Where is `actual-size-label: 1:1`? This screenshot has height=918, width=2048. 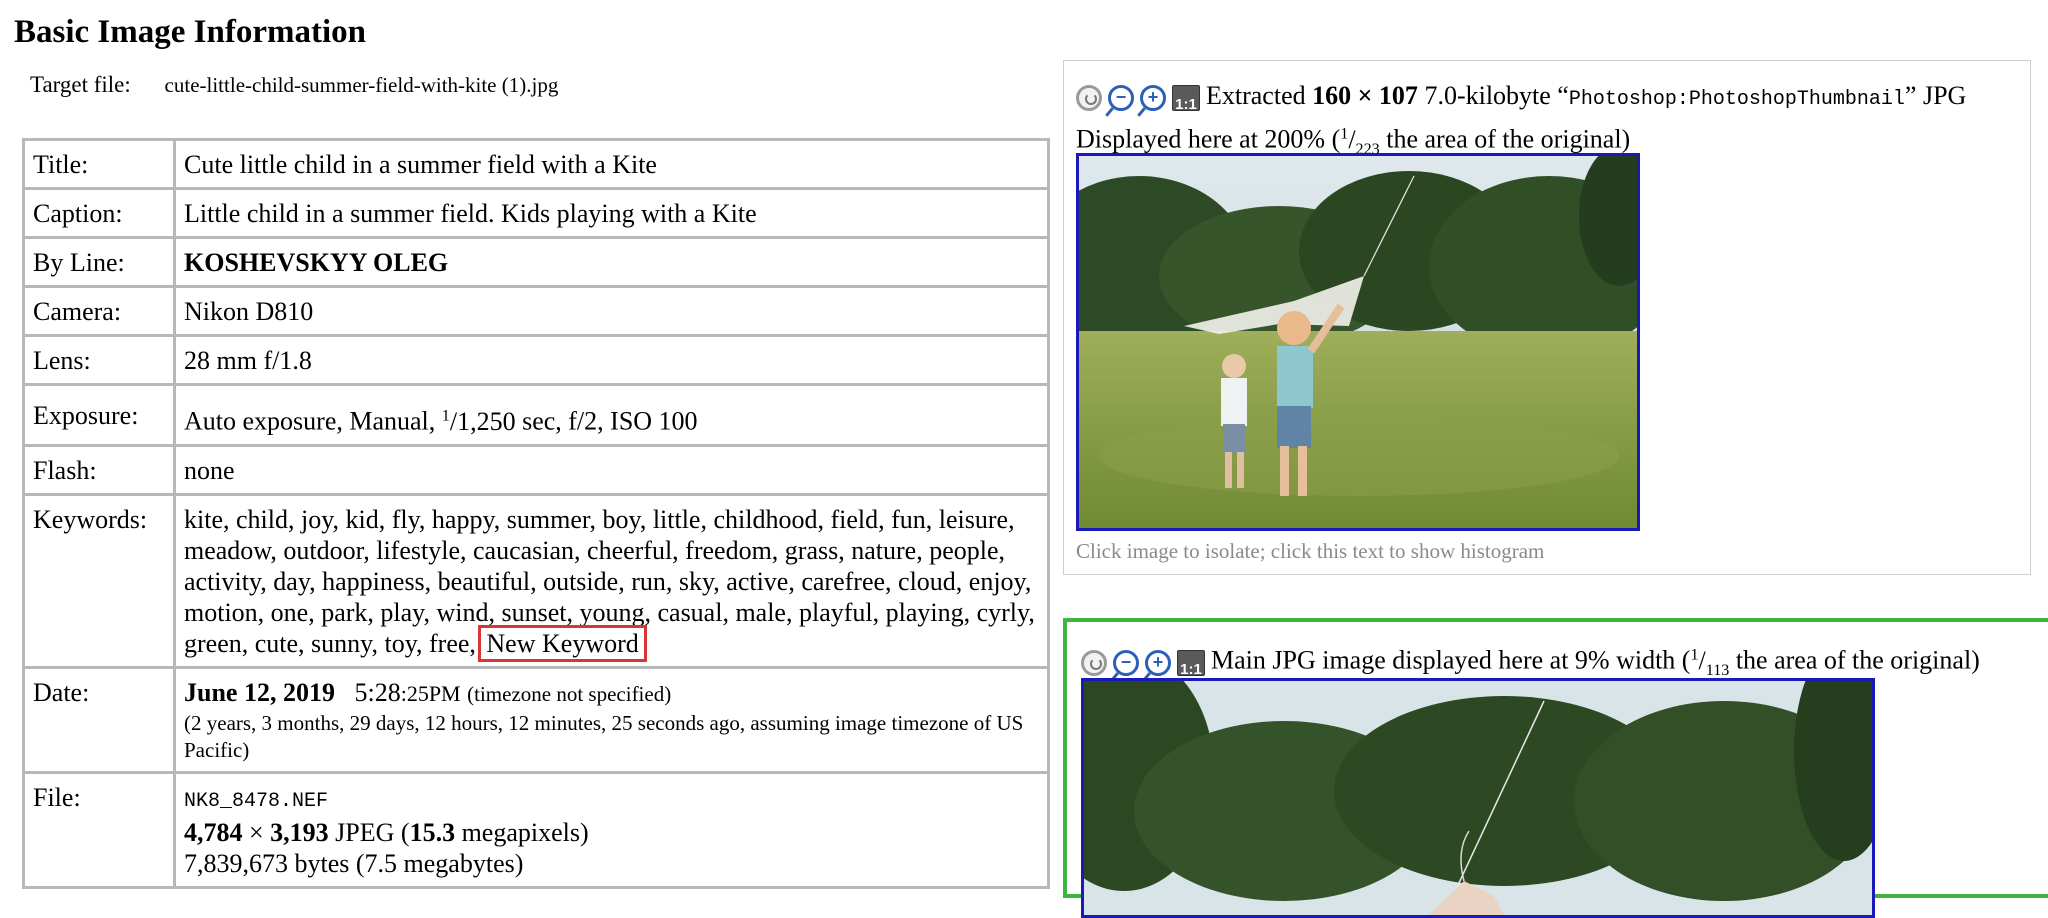 actual-size-label: 1:1 is located at coordinates (1186, 105).